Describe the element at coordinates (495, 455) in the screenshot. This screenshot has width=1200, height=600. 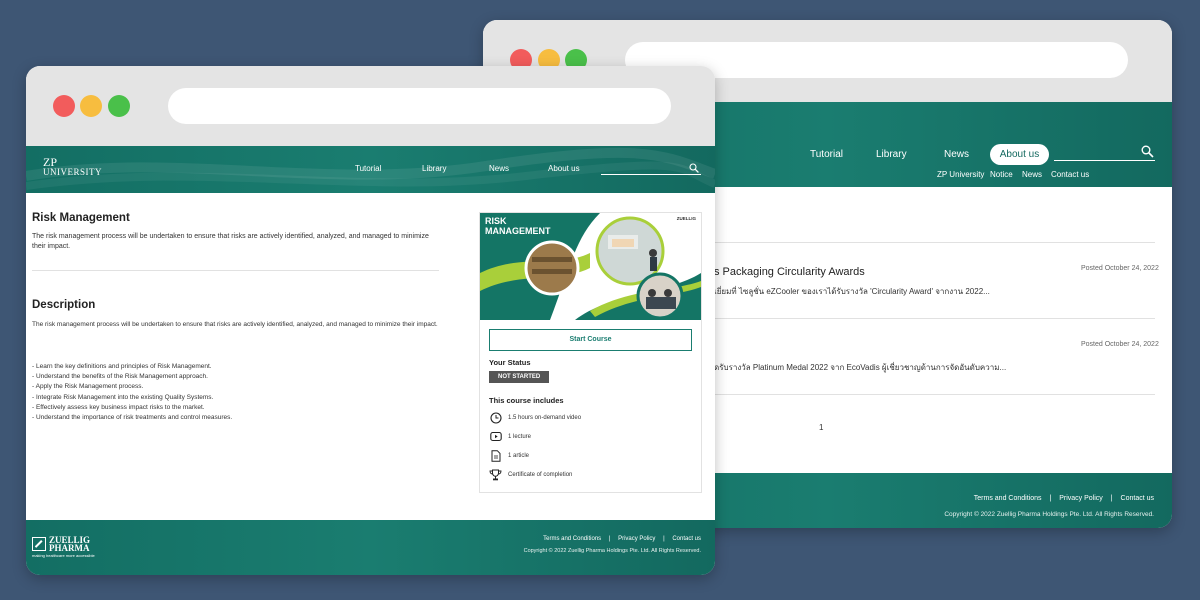
I see `document-icon` at that location.